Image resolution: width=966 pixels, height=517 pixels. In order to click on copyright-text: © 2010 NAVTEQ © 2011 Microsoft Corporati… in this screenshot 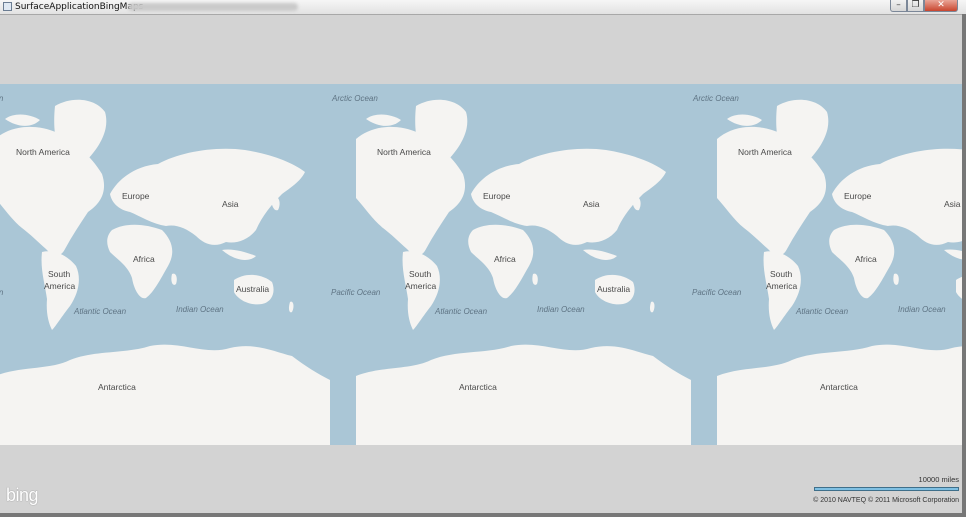, I will do `click(886, 500)`.